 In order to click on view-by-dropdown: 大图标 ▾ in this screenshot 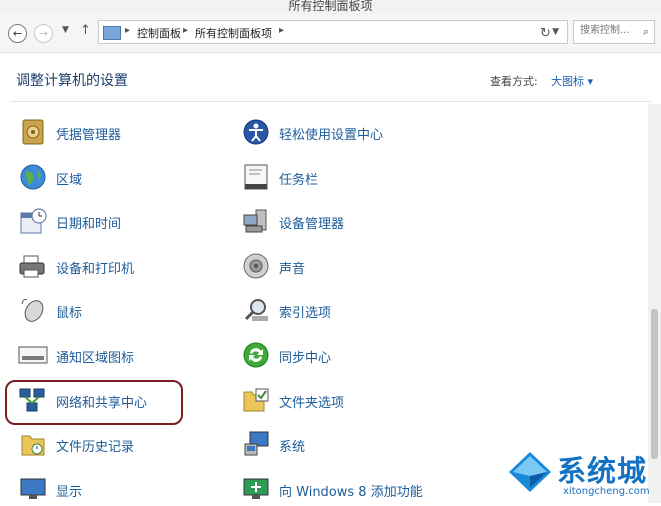, I will do `click(572, 81)`.